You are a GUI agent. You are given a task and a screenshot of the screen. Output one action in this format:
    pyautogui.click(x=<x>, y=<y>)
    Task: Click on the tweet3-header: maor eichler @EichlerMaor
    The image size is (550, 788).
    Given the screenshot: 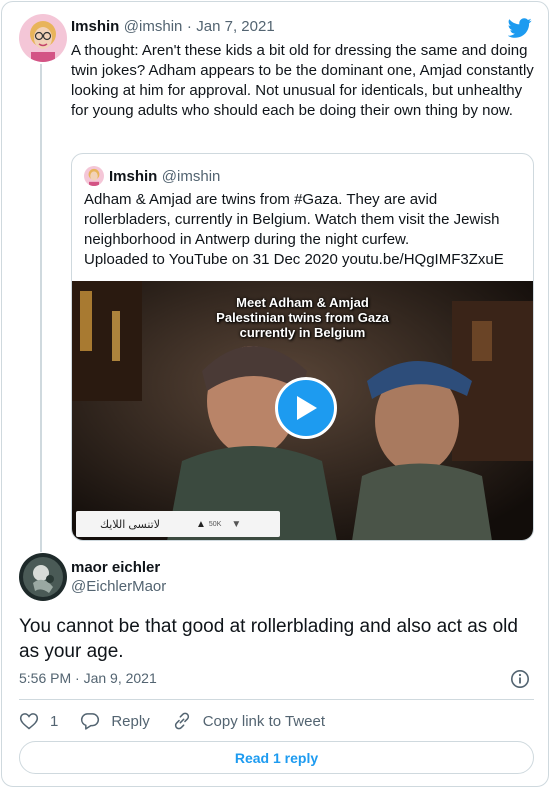 What is the action you would take?
    pyautogui.click(x=118, y=578)
    